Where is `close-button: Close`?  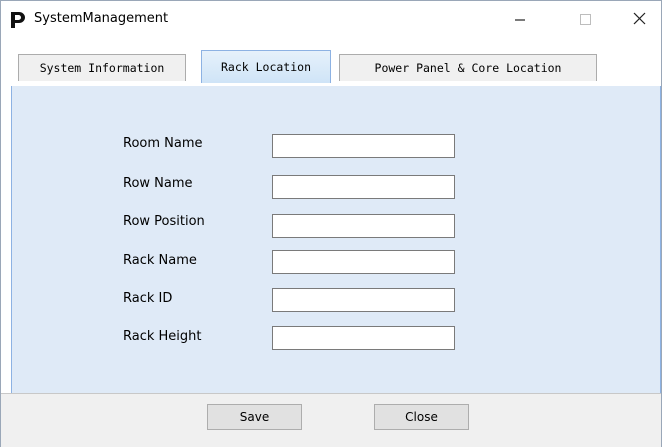 close-button: Close is located at coordinates (421, 417).